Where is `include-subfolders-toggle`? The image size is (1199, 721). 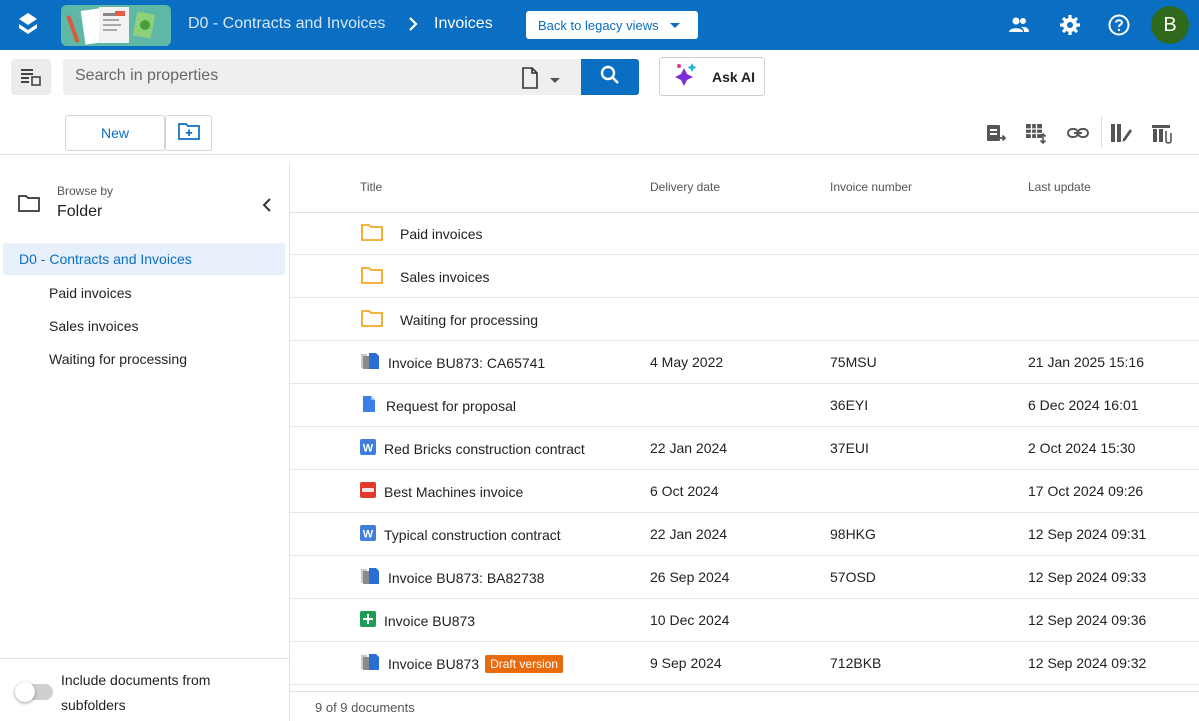 include-subfolders-toggle is located at coordinates (34, 692).